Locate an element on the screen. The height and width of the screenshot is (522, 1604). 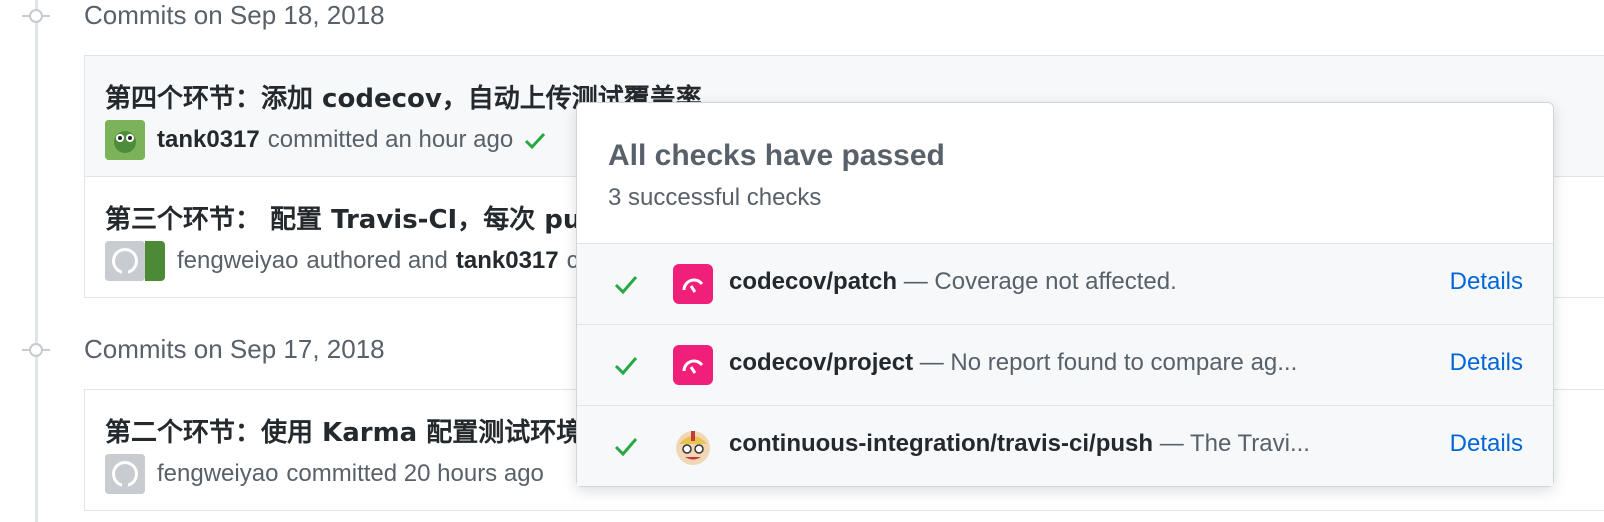
commit-author-link: tank0317 is located at coordinates (208, 140).